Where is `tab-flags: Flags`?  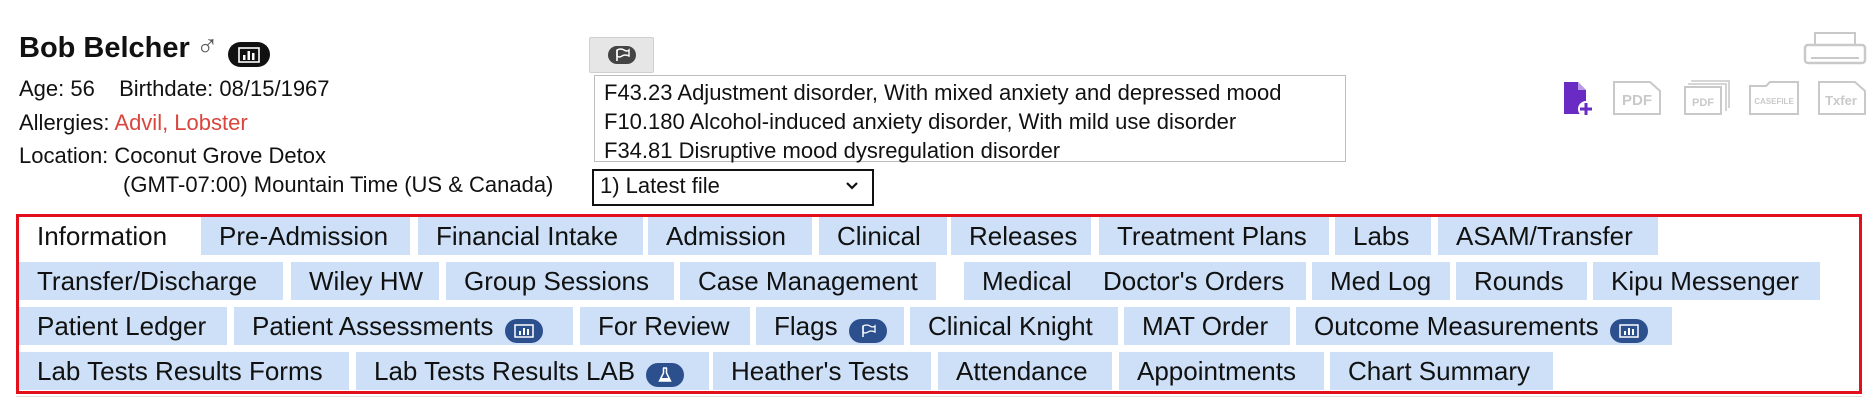
tab-flags: Flags is located at coordinates (830, 326).